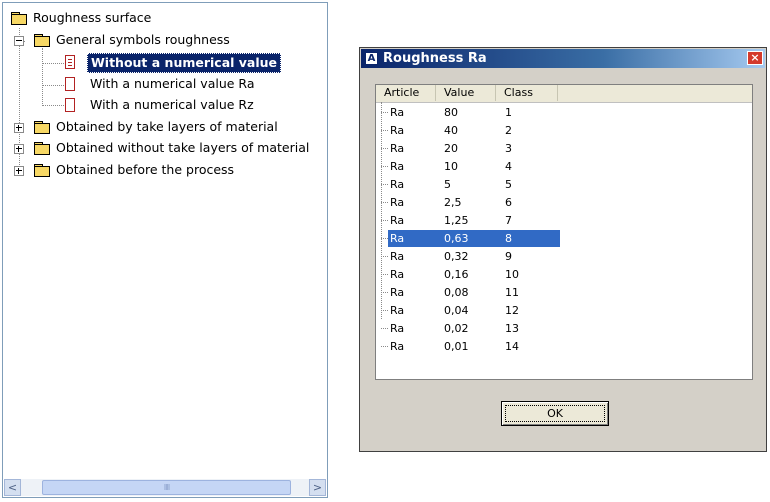 The width and height of the screenshot is (770, 502). What do you see at coordinates (172, 83) in the screenshot?
I see `tree-node-label: With a numerical value Ra` at bounding box center [172, 83].